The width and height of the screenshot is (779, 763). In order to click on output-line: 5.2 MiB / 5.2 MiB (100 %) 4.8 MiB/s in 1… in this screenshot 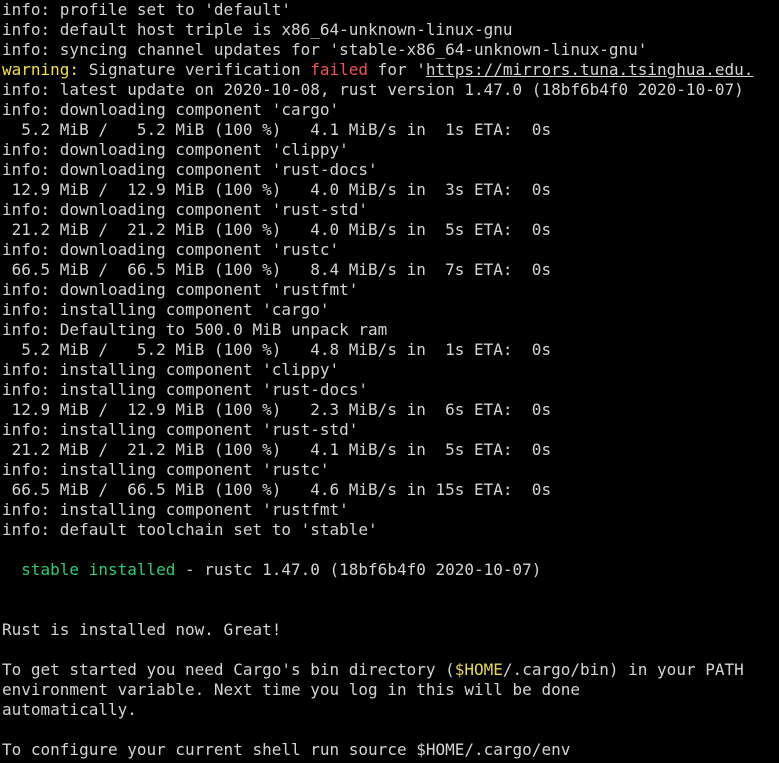, I will do `click(277, 349)`.